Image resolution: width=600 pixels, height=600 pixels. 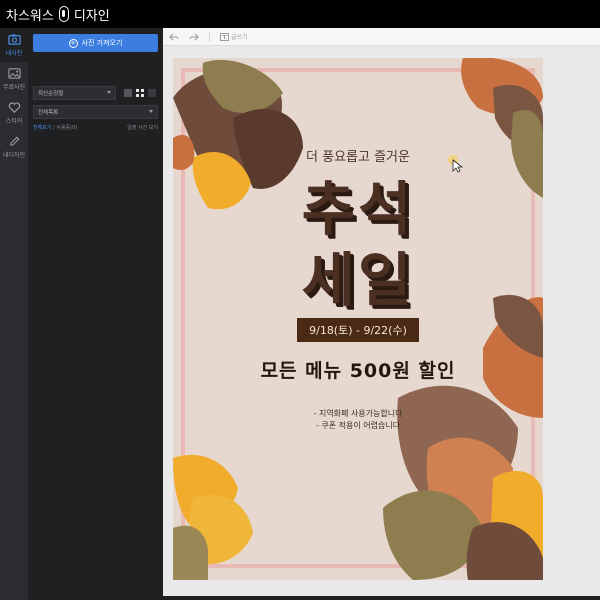 I want to click on undo-button, so click(x=174, y=37).